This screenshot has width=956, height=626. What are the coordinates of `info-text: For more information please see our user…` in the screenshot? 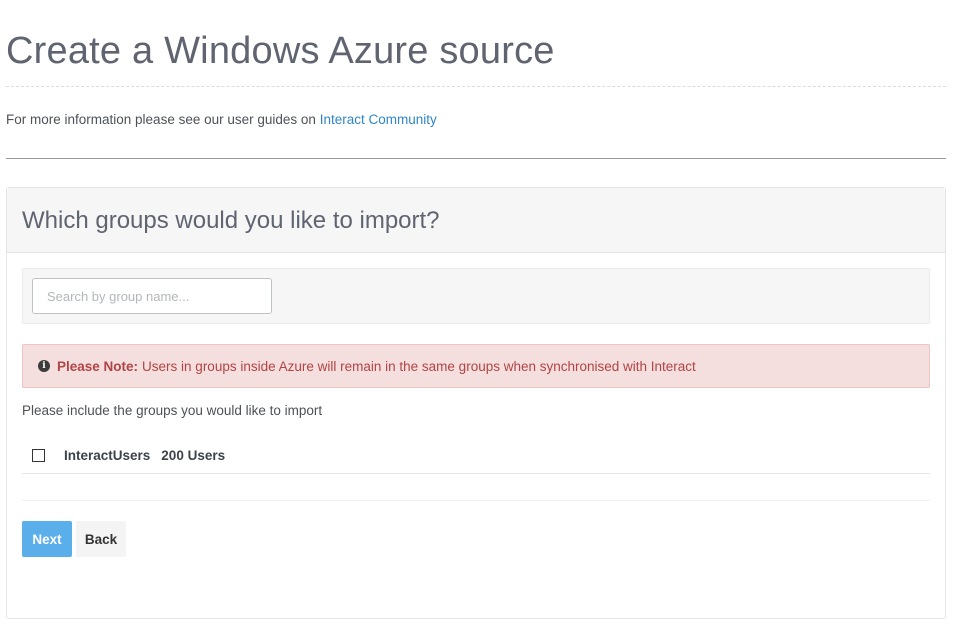 It's located at (161, 119).